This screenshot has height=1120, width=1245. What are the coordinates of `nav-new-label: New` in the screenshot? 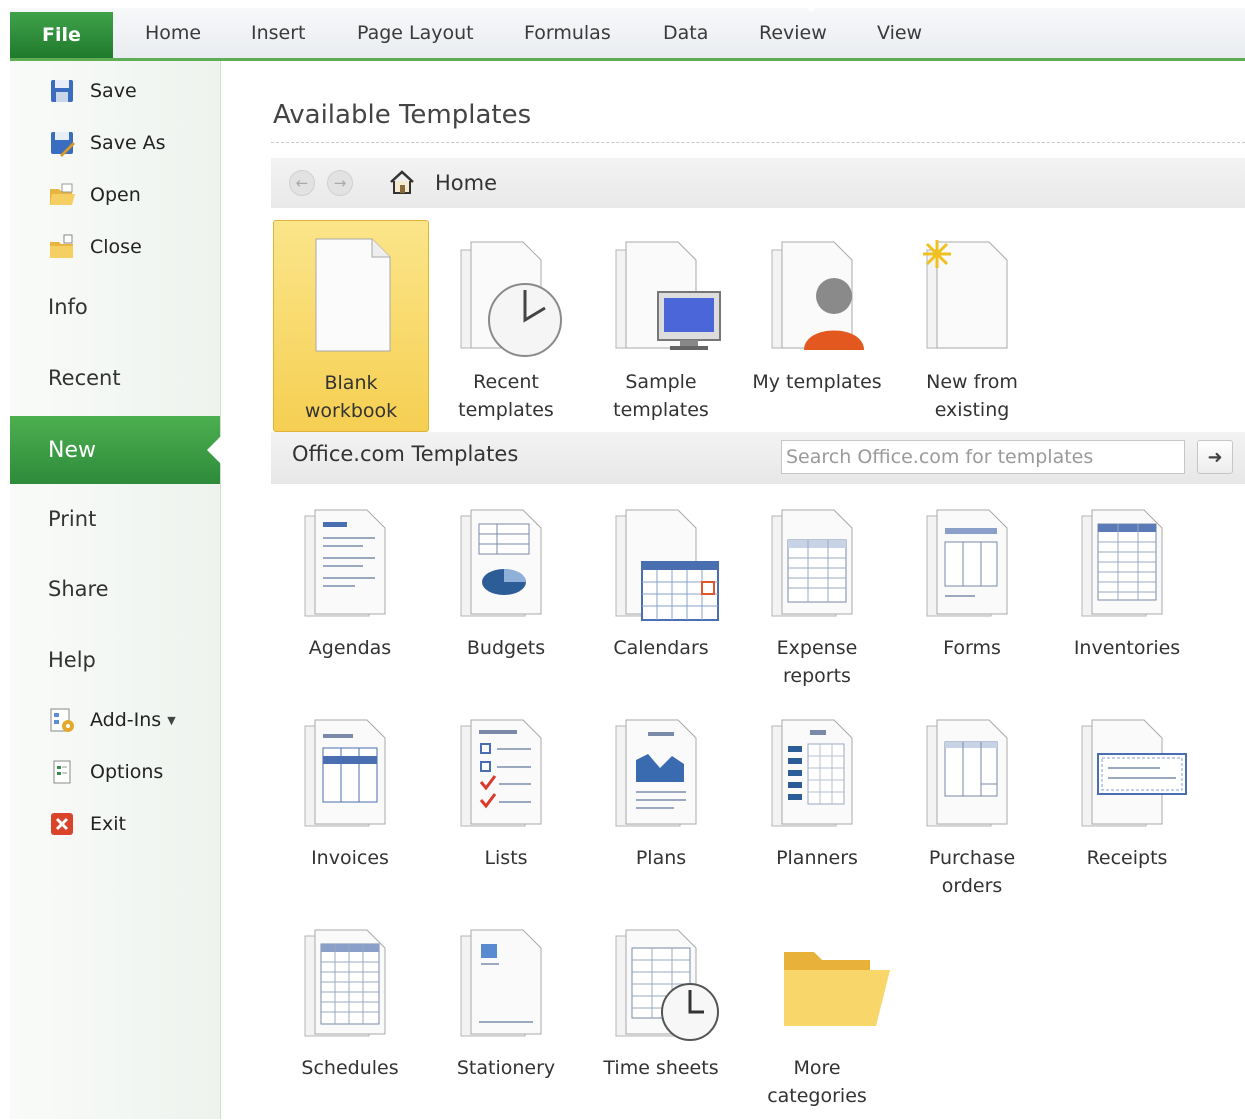 It's located at (72, 450).